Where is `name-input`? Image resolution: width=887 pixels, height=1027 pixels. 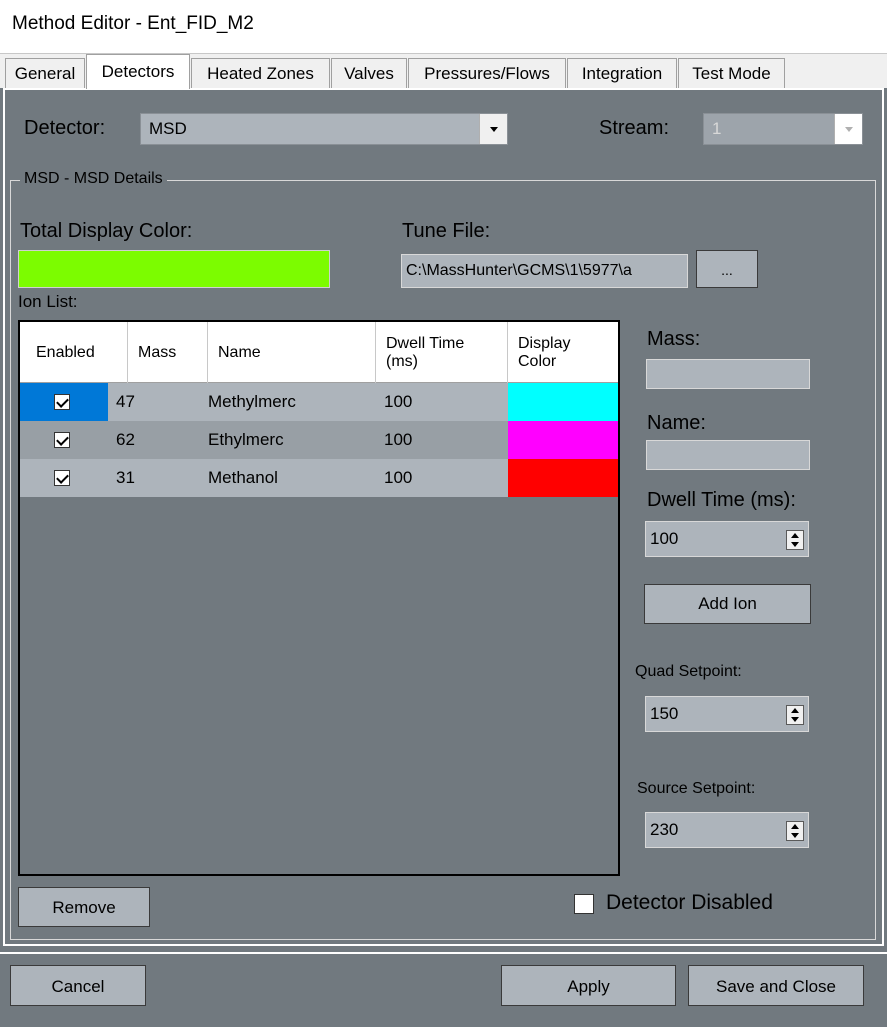 name-input is located at coordinates (728, 455).